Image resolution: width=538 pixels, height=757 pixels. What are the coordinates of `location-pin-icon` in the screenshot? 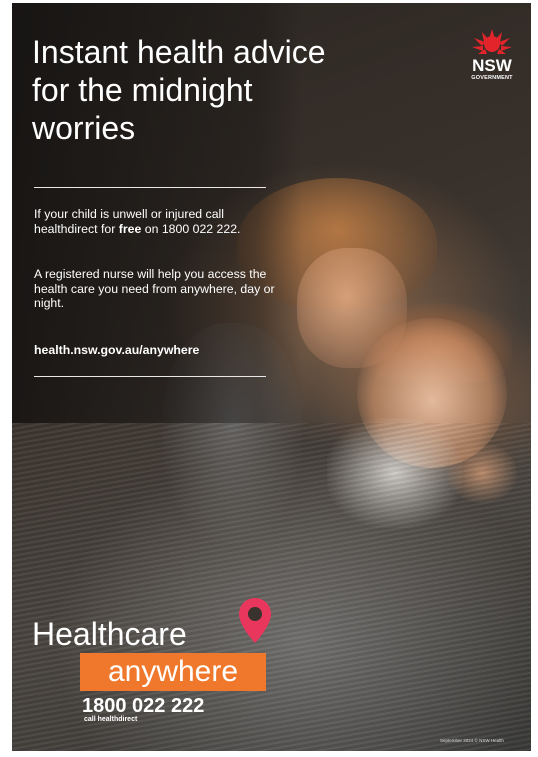 It's located at (255, 620).